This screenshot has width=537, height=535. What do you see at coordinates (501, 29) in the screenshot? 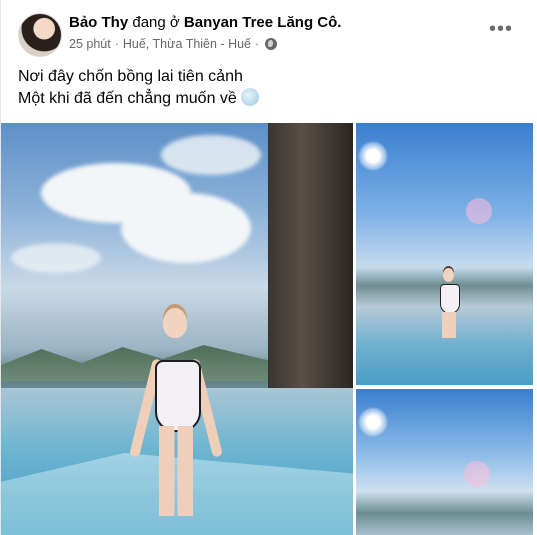
I see `more-options-icon: •••` at bounding box center [501, 29].